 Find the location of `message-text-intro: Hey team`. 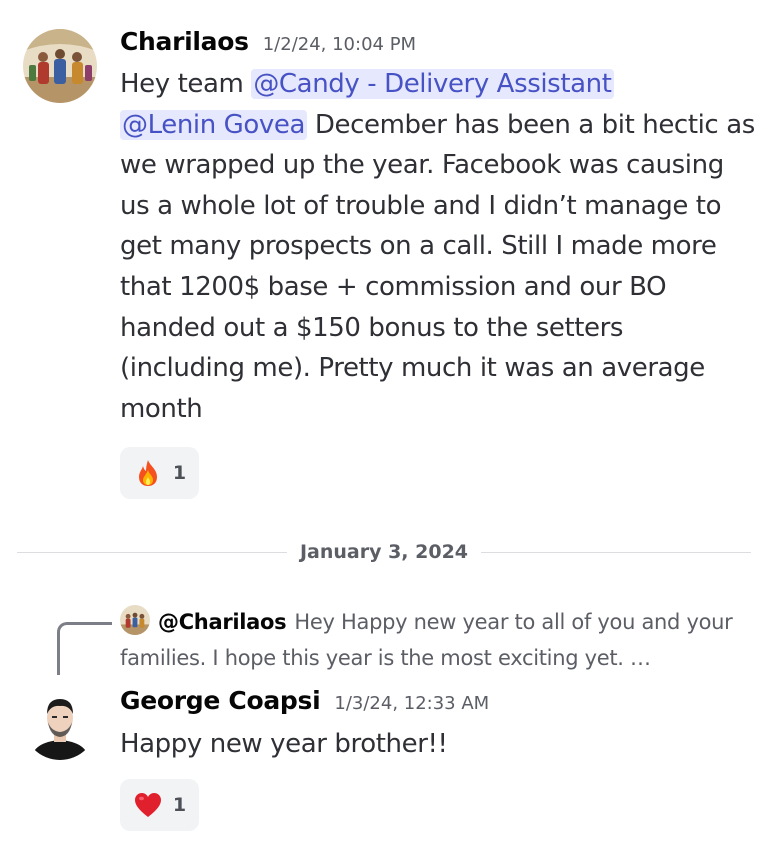

message-text-intro: Hey team is located at coordinates (186, 84).